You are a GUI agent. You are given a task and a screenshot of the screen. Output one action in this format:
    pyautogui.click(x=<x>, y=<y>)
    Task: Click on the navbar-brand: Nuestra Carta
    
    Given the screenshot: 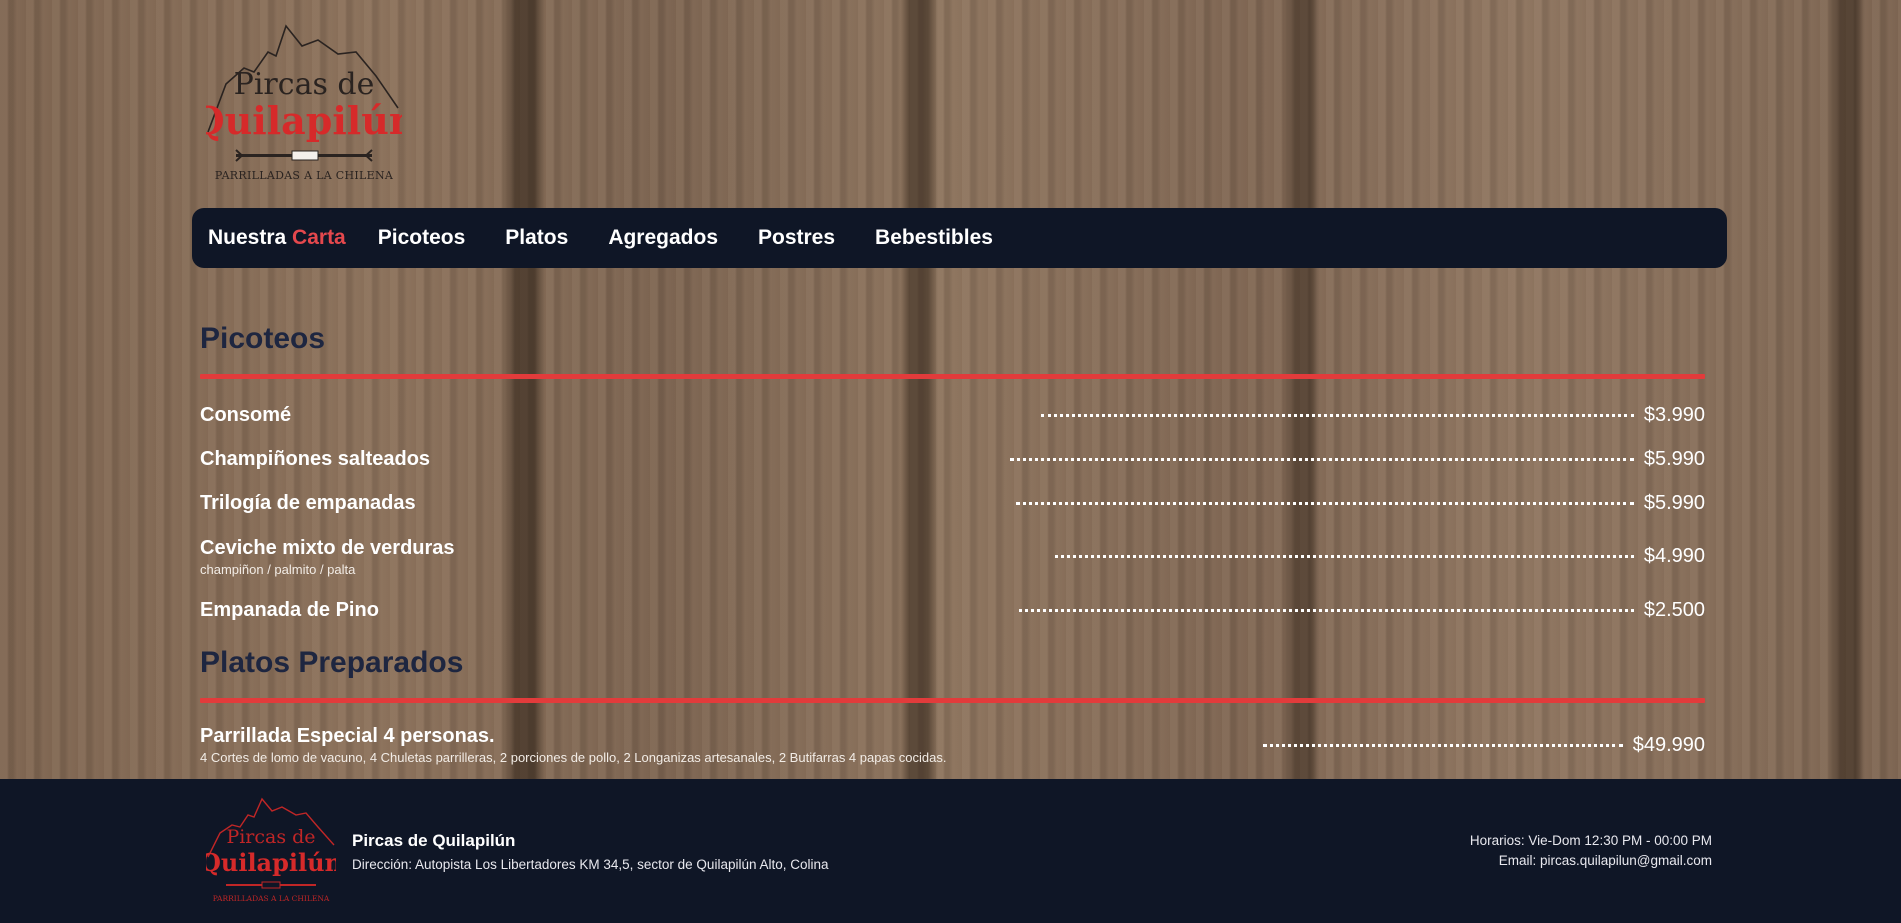 What is the action you would take?
    pyautogui.click(x=277, y=238)
    